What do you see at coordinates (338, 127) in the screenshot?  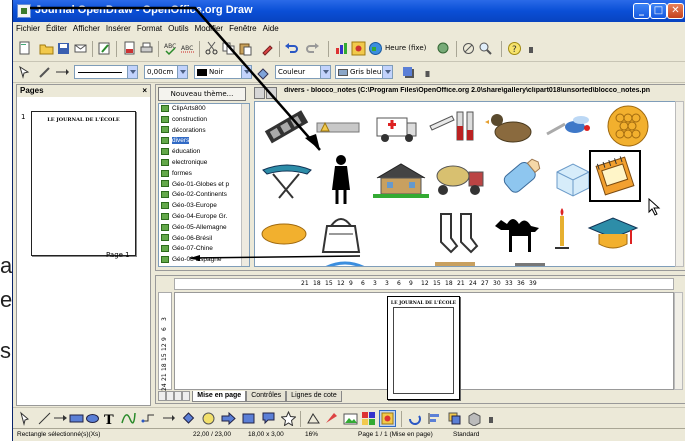 I see `warning-bar-icon` at bounding box center [338, 127].